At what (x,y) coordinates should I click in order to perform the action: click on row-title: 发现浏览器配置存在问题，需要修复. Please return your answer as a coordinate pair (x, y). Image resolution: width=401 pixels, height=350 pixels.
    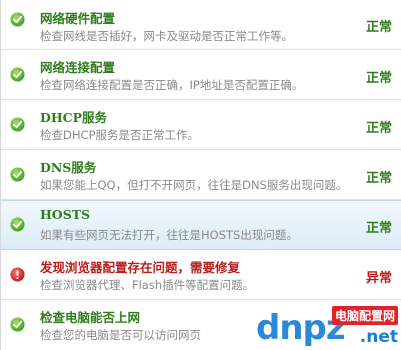
    Looking at the image, I should click on (140, 267).